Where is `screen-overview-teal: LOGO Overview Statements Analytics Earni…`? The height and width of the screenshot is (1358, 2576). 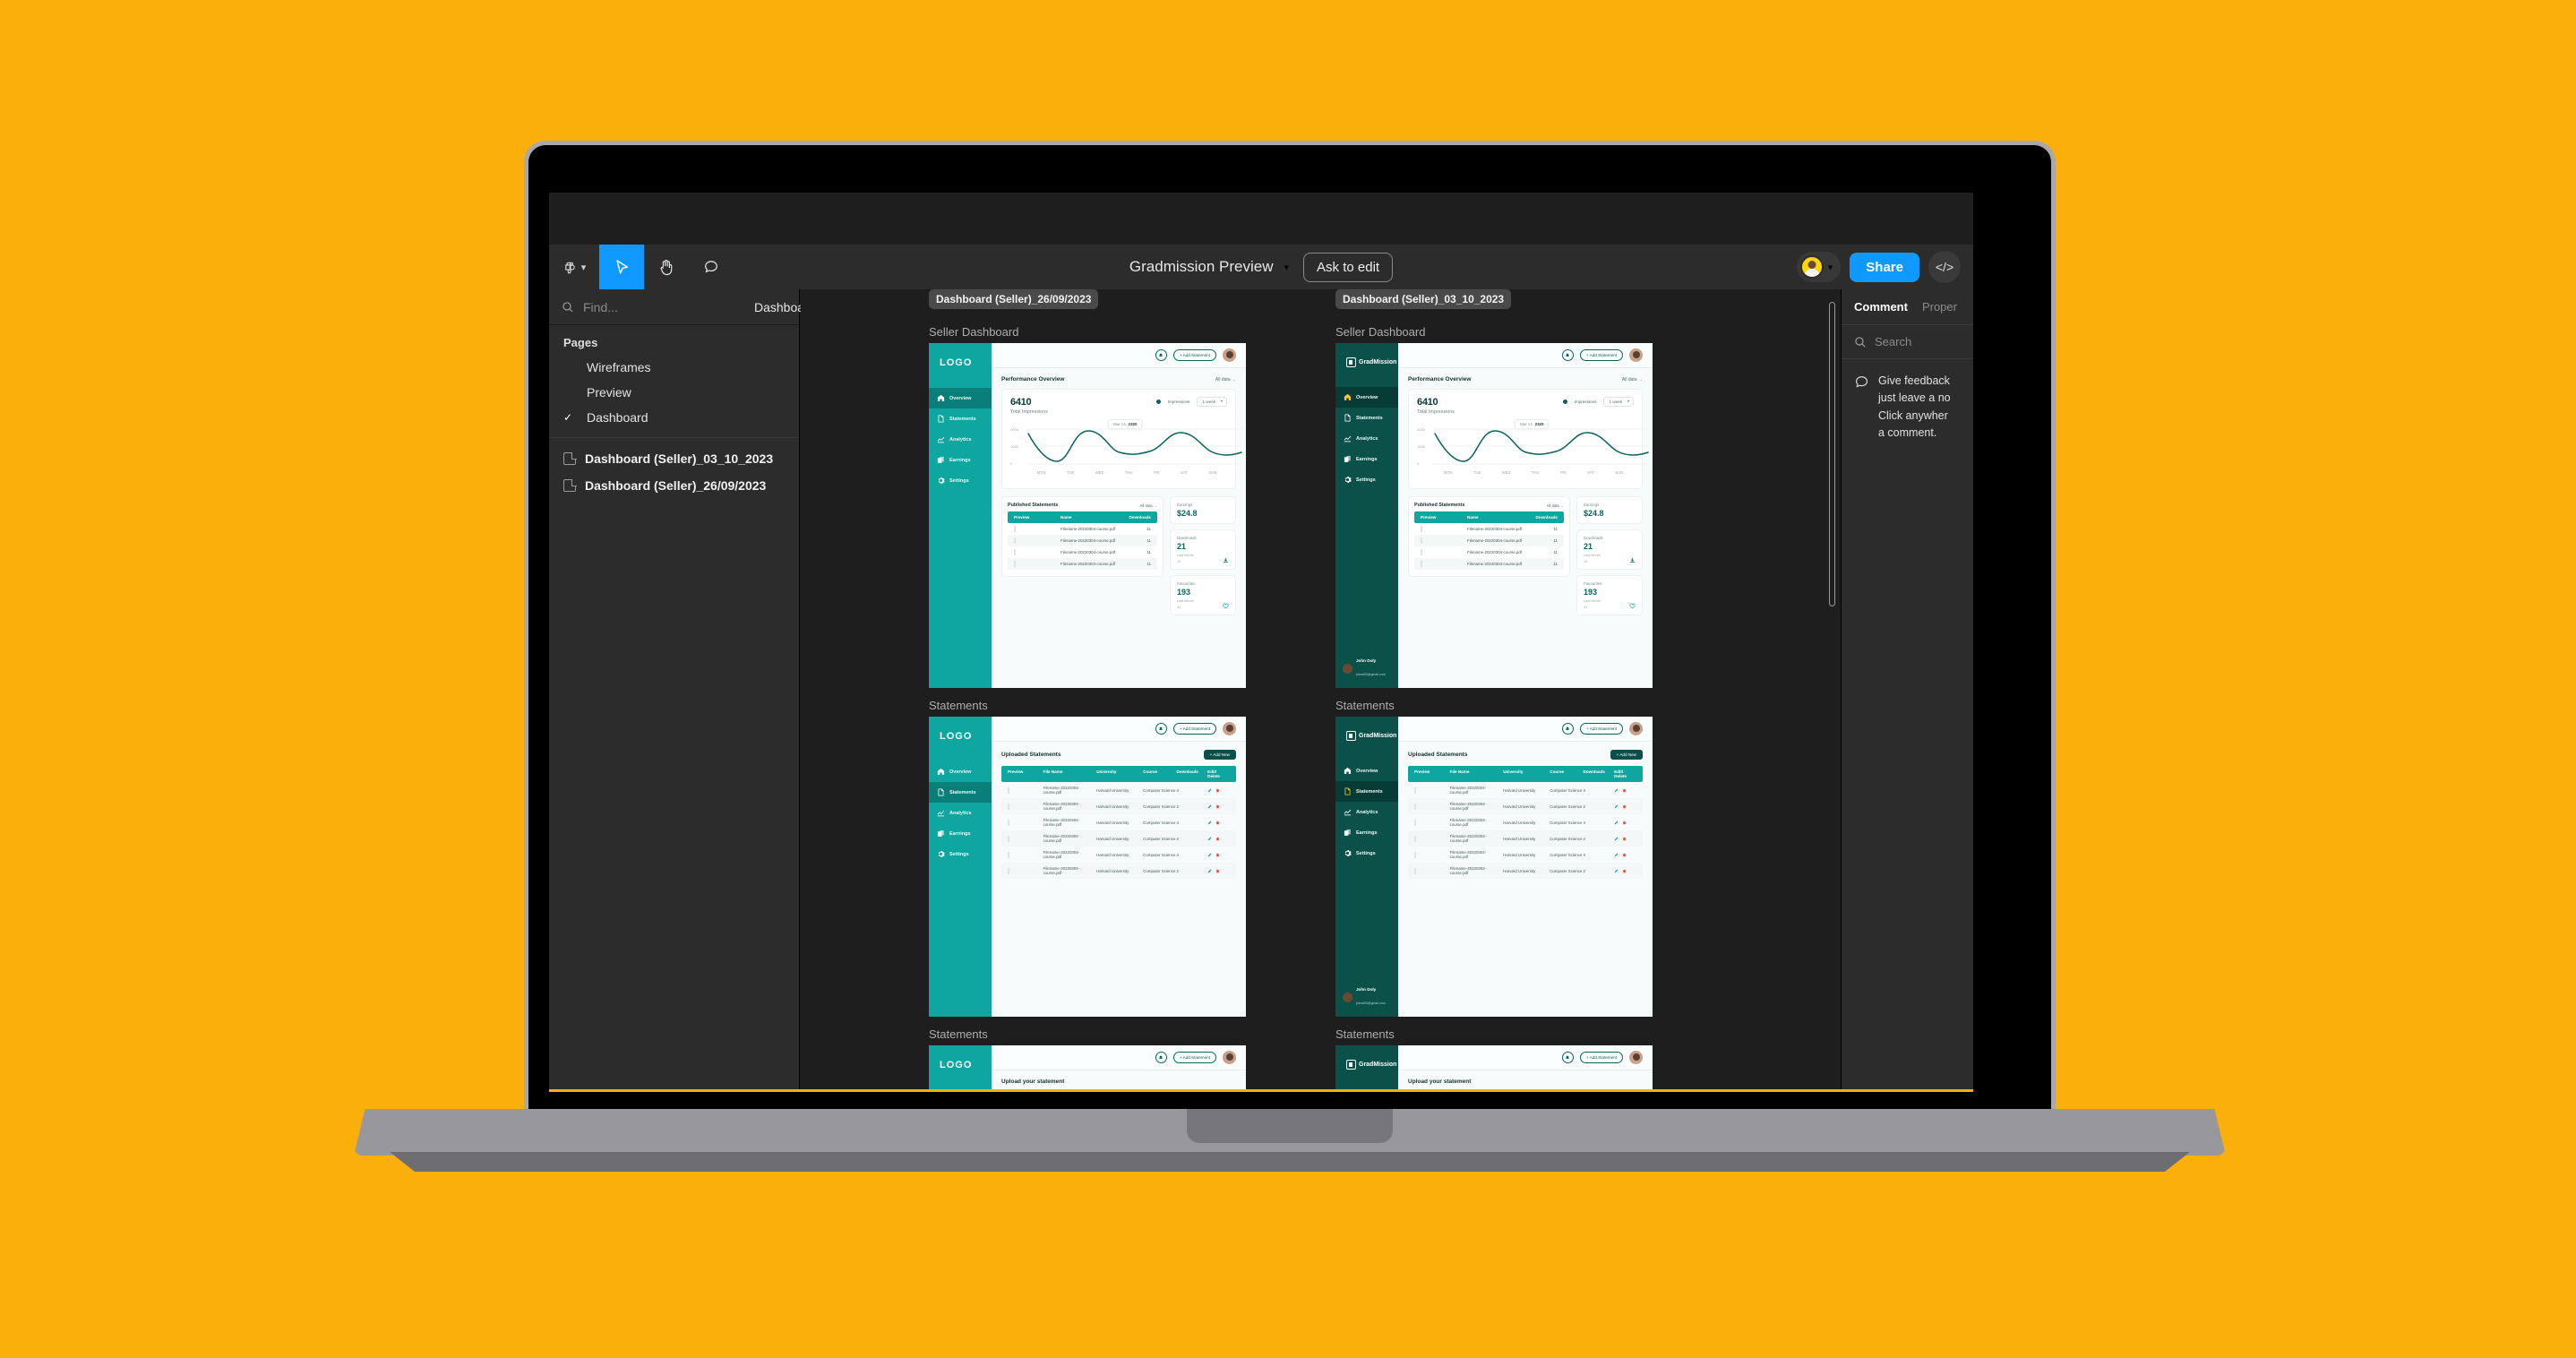 screen-overview-teal: LOGO Overview Statements Analytics Earni… is located at coordinates (1087, 515).